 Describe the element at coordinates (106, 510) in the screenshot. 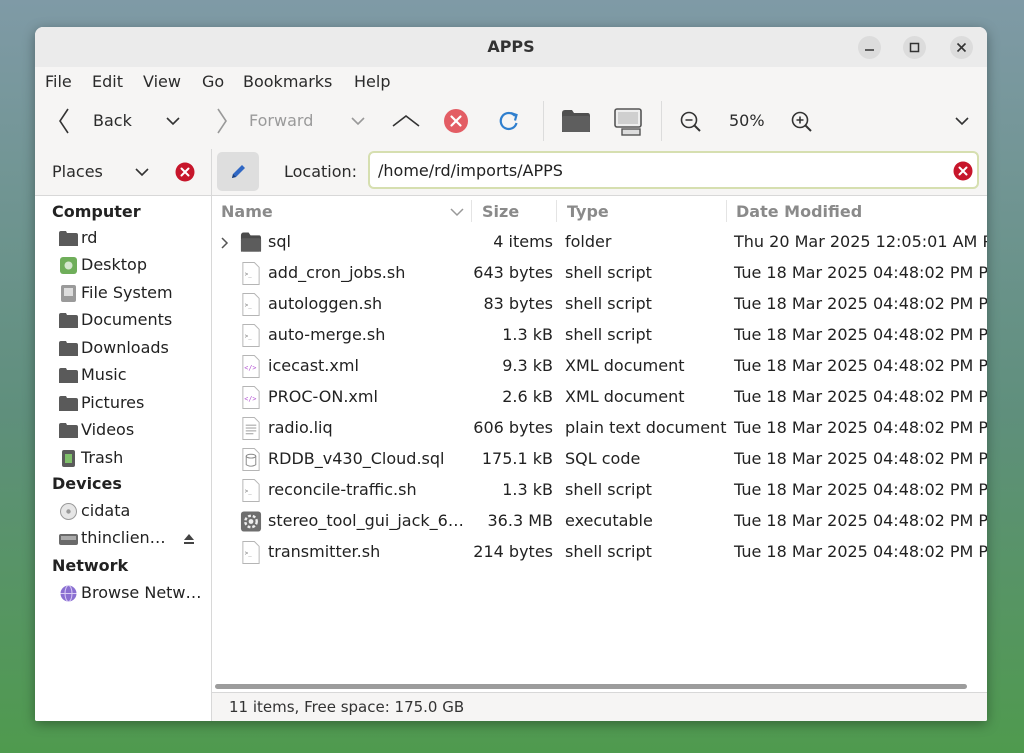

I see `sidebar-item-label: cidata` at that location.